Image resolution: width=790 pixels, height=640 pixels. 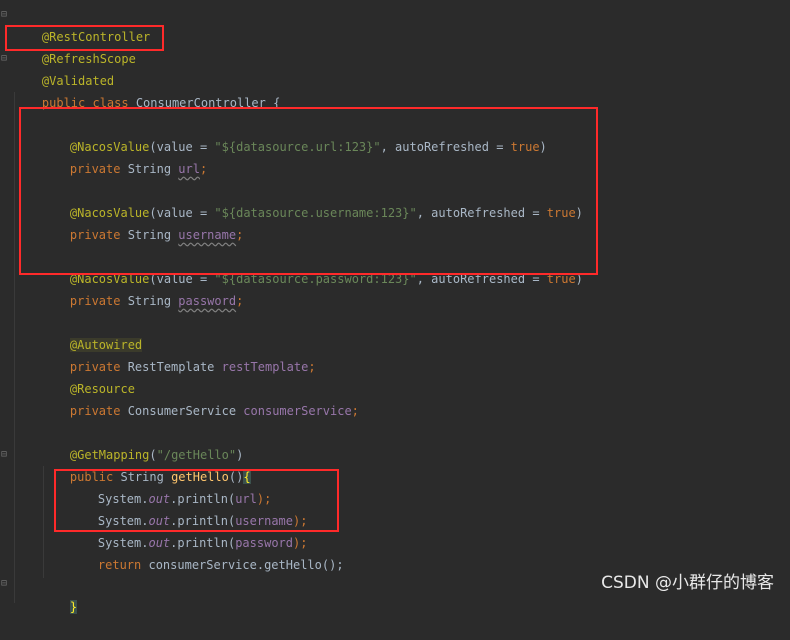 I want to click on code-line: @GetMapping("/getHello"), so click(x=142, y=442).